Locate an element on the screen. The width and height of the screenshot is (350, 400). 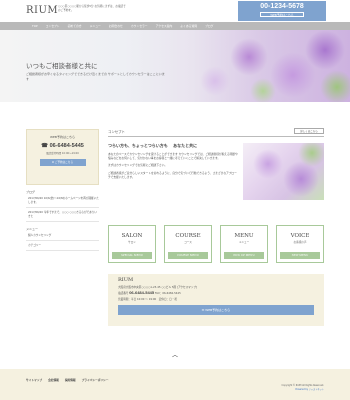
card-label: PICK UP MENU is located at coordinates (244, 255).